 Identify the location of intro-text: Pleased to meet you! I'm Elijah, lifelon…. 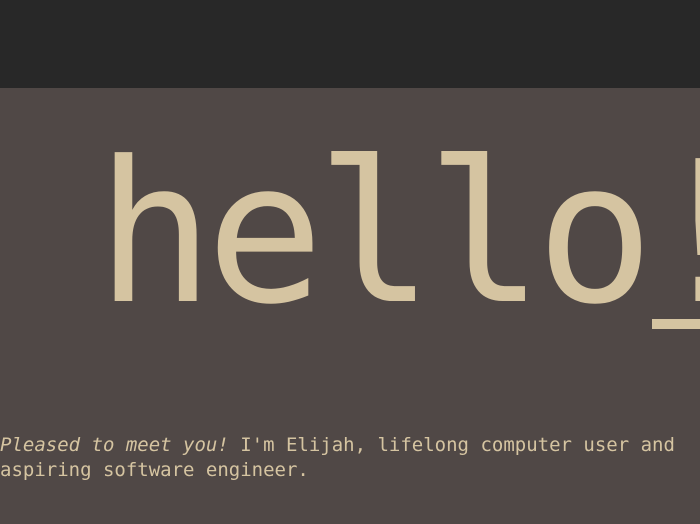
(350, 458).